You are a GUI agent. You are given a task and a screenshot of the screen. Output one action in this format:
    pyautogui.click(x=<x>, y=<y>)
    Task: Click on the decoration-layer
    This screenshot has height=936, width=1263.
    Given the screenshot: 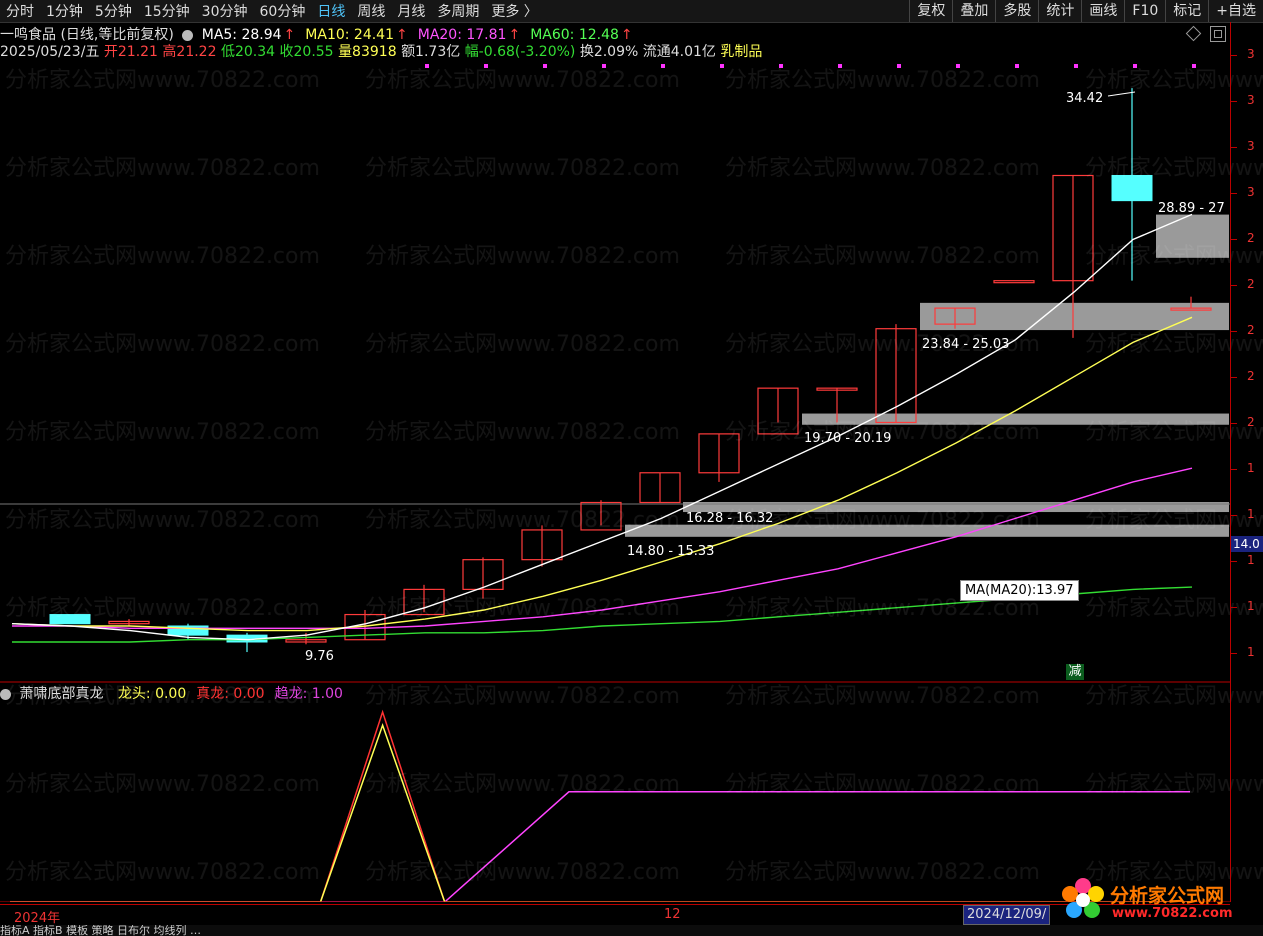 What is the action you would take?
    pyautogui.click(x=810, y=66)
    